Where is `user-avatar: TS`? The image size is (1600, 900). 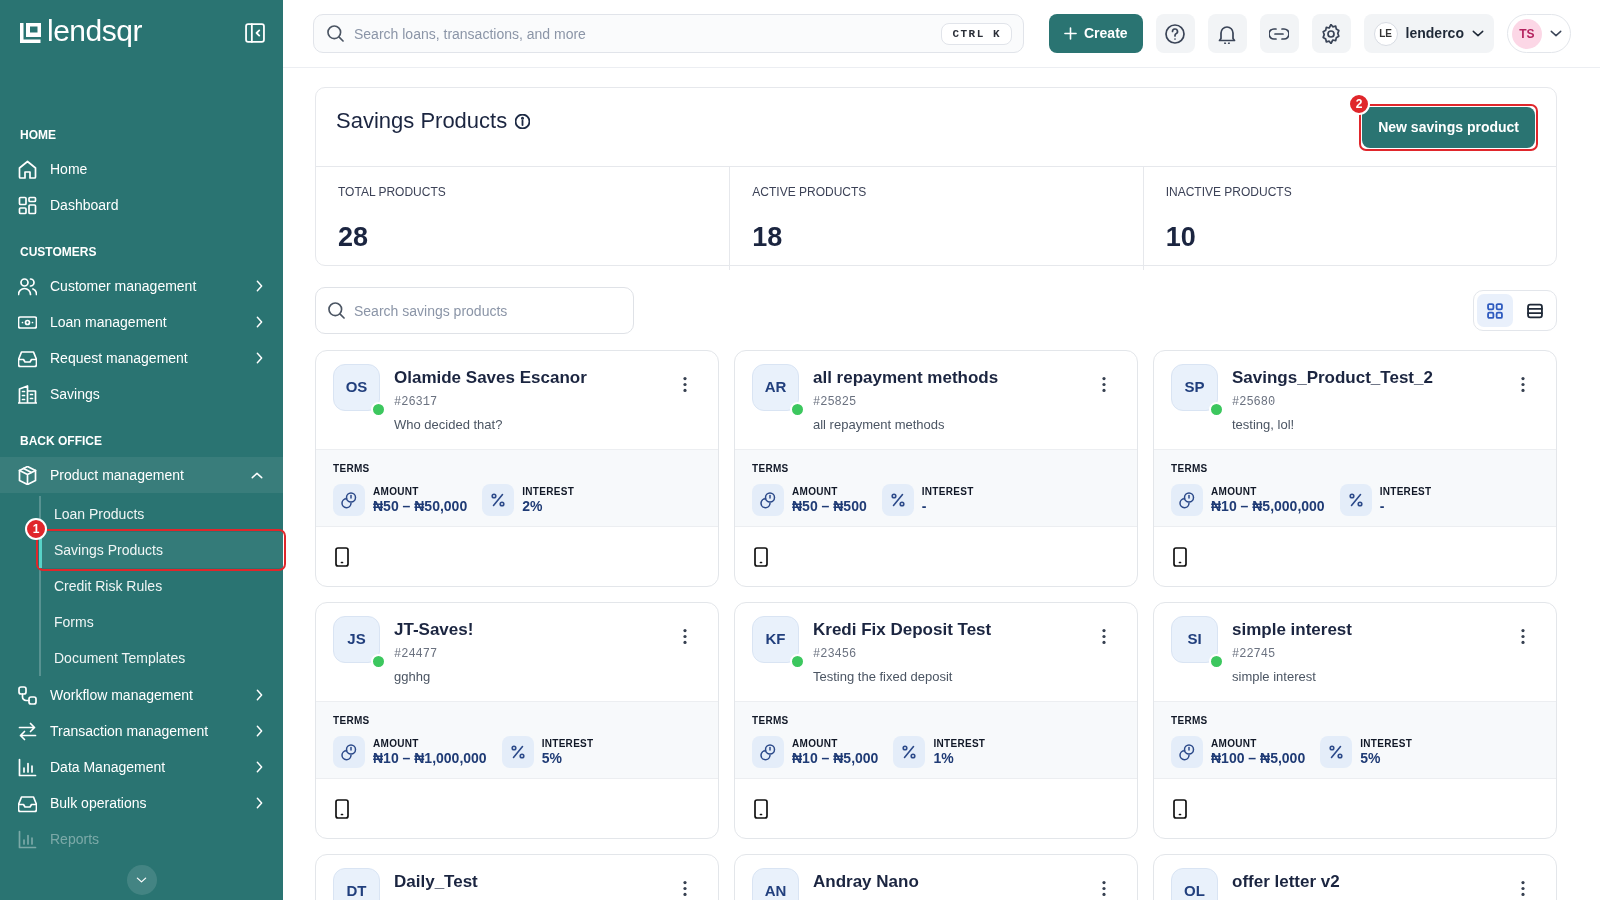
user-avatar: TS is located at coordinates (1526, 33).